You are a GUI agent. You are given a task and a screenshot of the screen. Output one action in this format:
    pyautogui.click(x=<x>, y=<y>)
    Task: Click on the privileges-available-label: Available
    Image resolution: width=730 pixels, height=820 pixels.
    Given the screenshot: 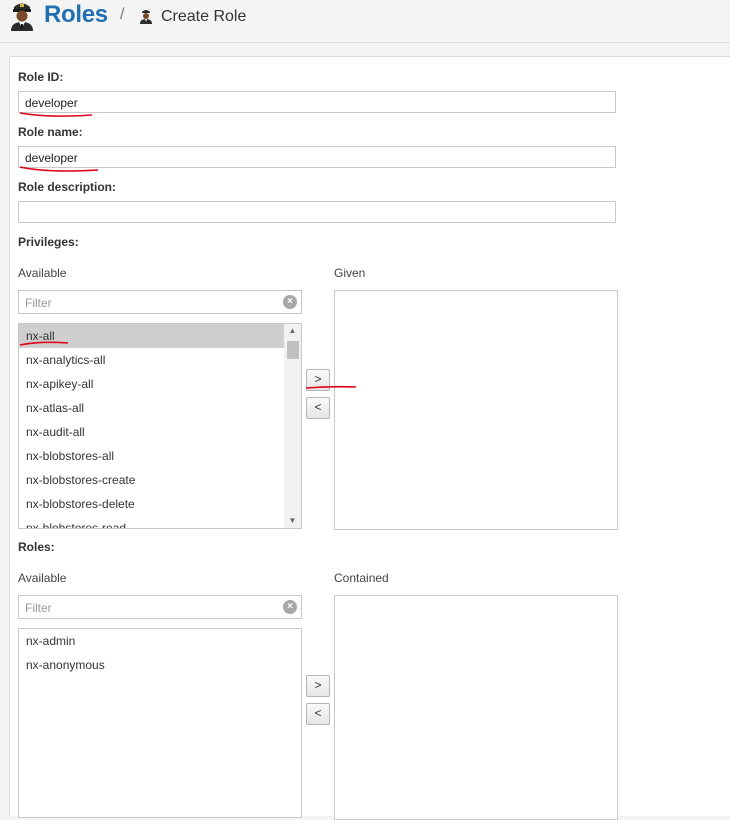 What is the action you would take?
    pyautogui.click(x=42, y=273)
    